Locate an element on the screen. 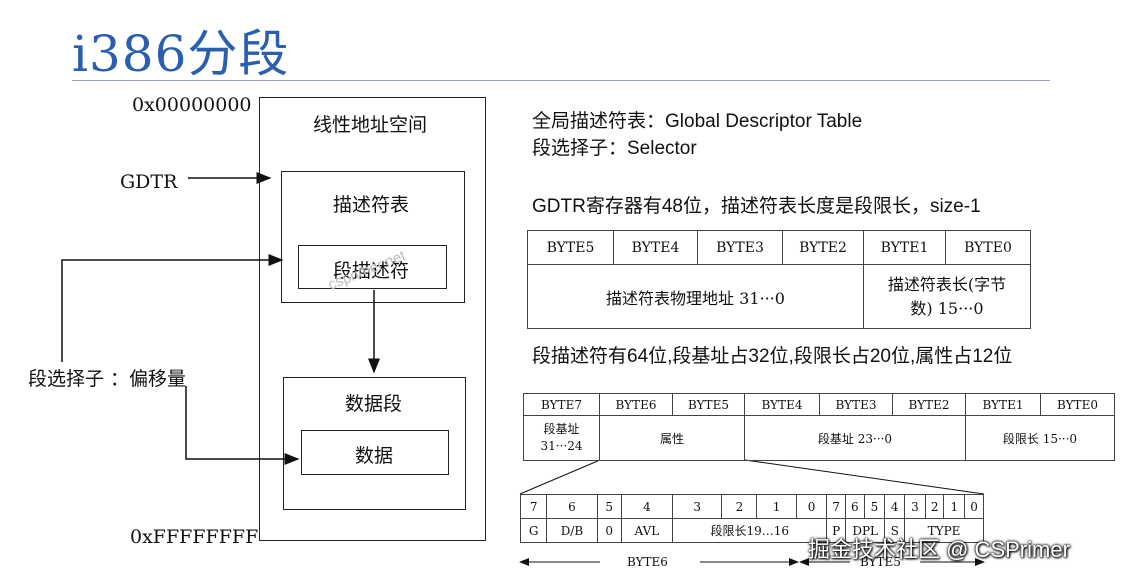 Image resolution: width=1124 pixels, height=578 pixels. note-descriptor: 段描述符有64位,段基址占32位,段限长占20位,属性占12位 is located at coordinates (772, 356).